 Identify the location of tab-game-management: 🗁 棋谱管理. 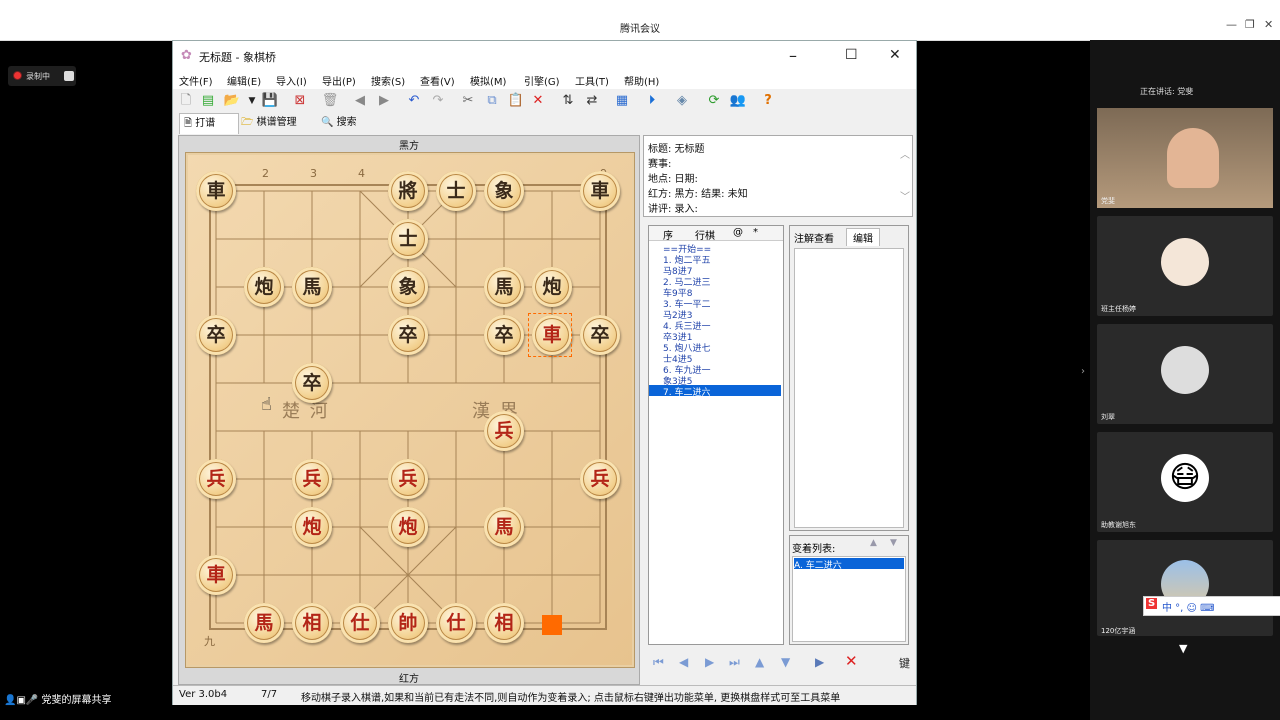
(276, 123).